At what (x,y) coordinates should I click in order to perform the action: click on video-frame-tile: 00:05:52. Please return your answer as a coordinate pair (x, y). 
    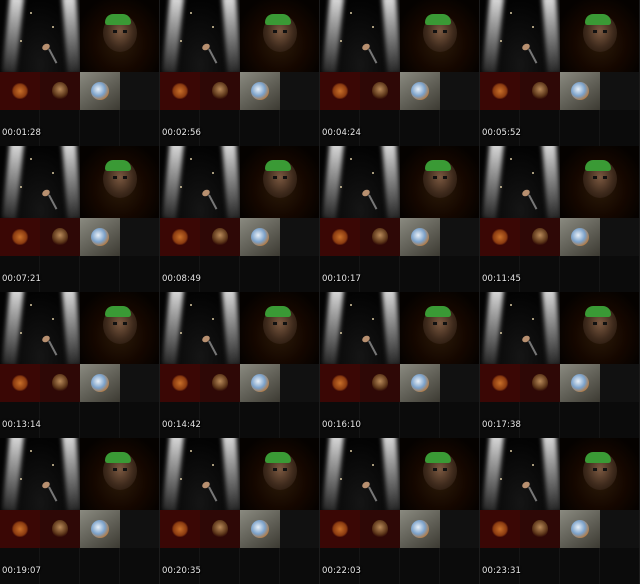
    Looking at the image, I should click on (560, 73).